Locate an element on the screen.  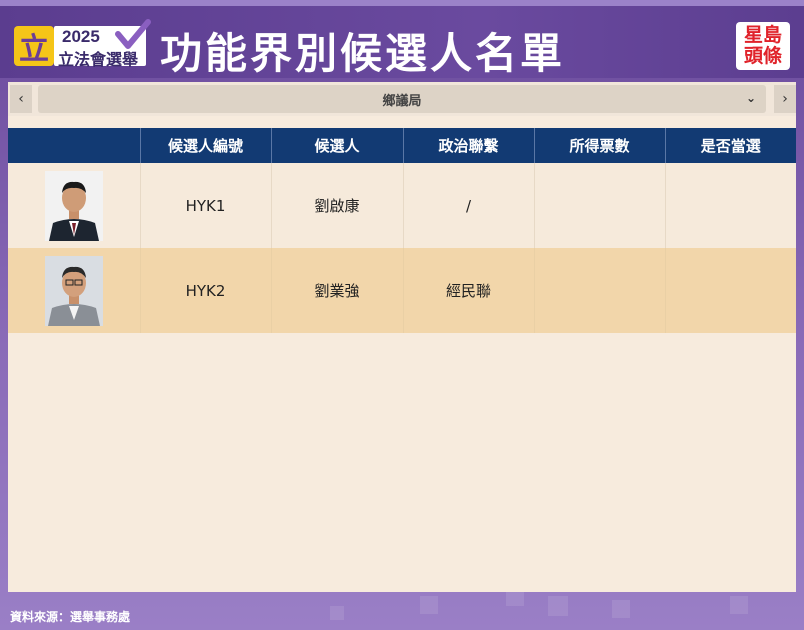
prev-button: ‹ is located at coordinates (21, 99).